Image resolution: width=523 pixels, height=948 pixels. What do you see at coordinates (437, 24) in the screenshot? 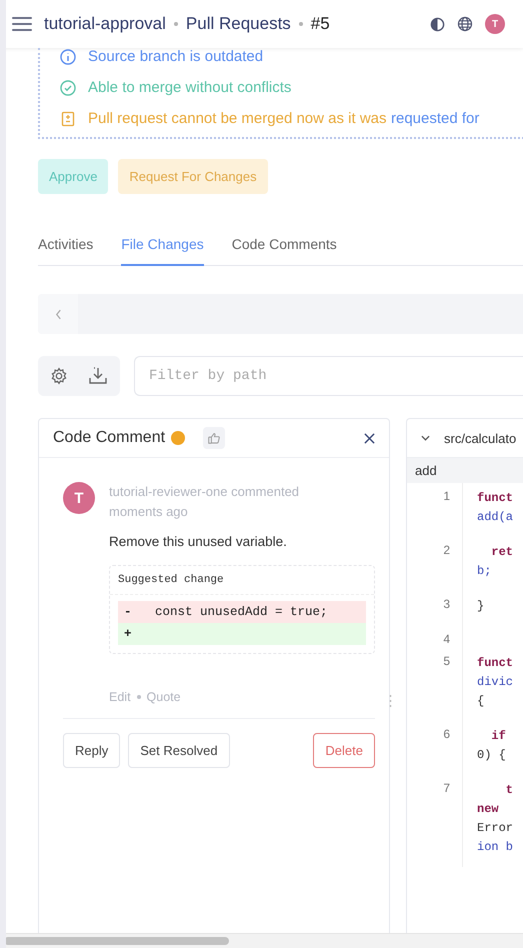
I see `contrast-icon` at bounding box center [437, 24].